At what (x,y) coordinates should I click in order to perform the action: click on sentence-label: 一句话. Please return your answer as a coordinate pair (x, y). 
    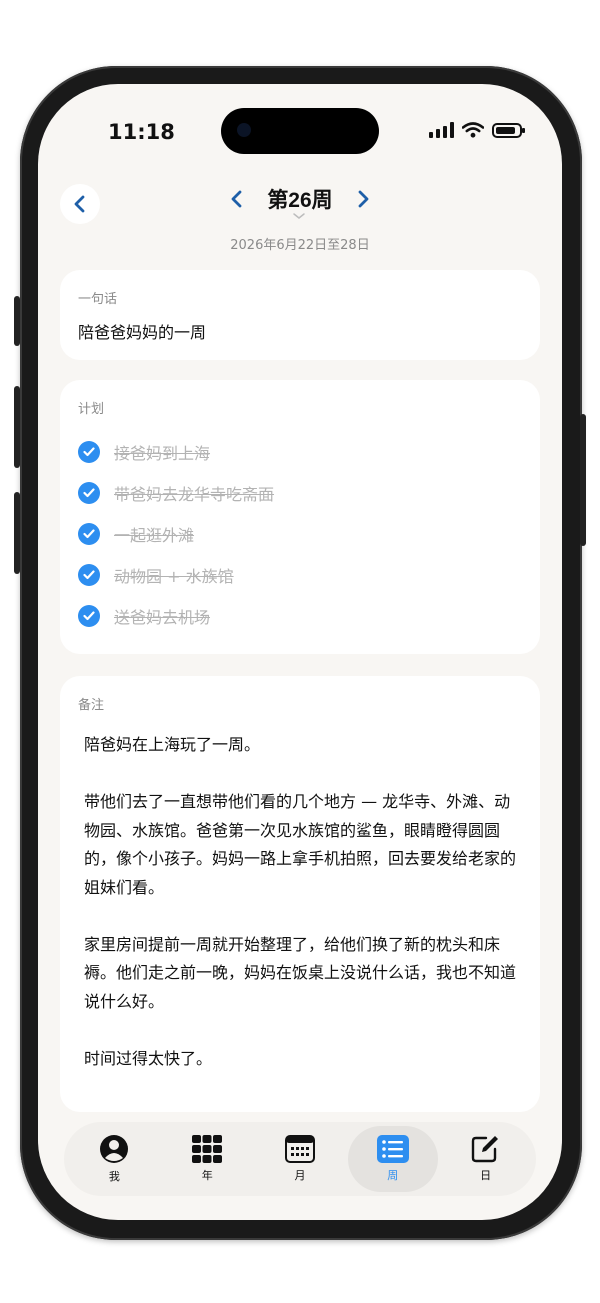
    Looking at the image, I should click on (98, 299).